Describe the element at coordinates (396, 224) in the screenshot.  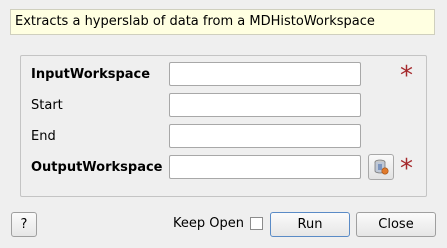
I see `close-button: Close` at that location.